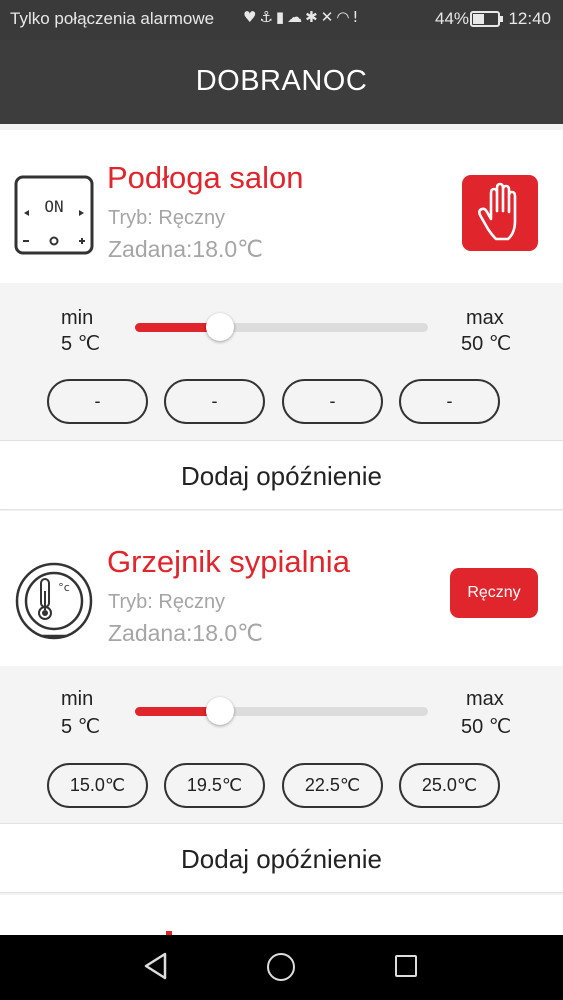 The width and height of the screenshot is (563, 1000). Describe the element at coordinates (332, 401) in the screenshot. I see `preset-button-3: -` at that location.